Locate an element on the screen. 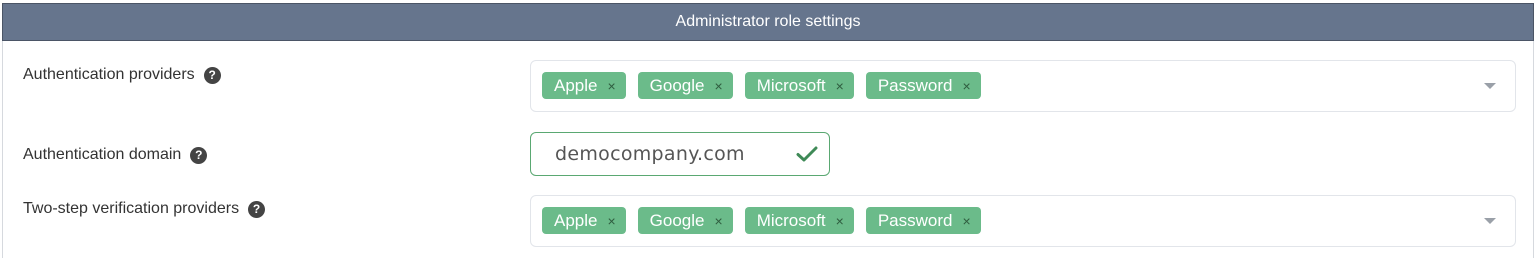 The height and width of the screenshot is (258, 1536). auth-domain-label: Authentication domain is located at coordinates (102, 154).